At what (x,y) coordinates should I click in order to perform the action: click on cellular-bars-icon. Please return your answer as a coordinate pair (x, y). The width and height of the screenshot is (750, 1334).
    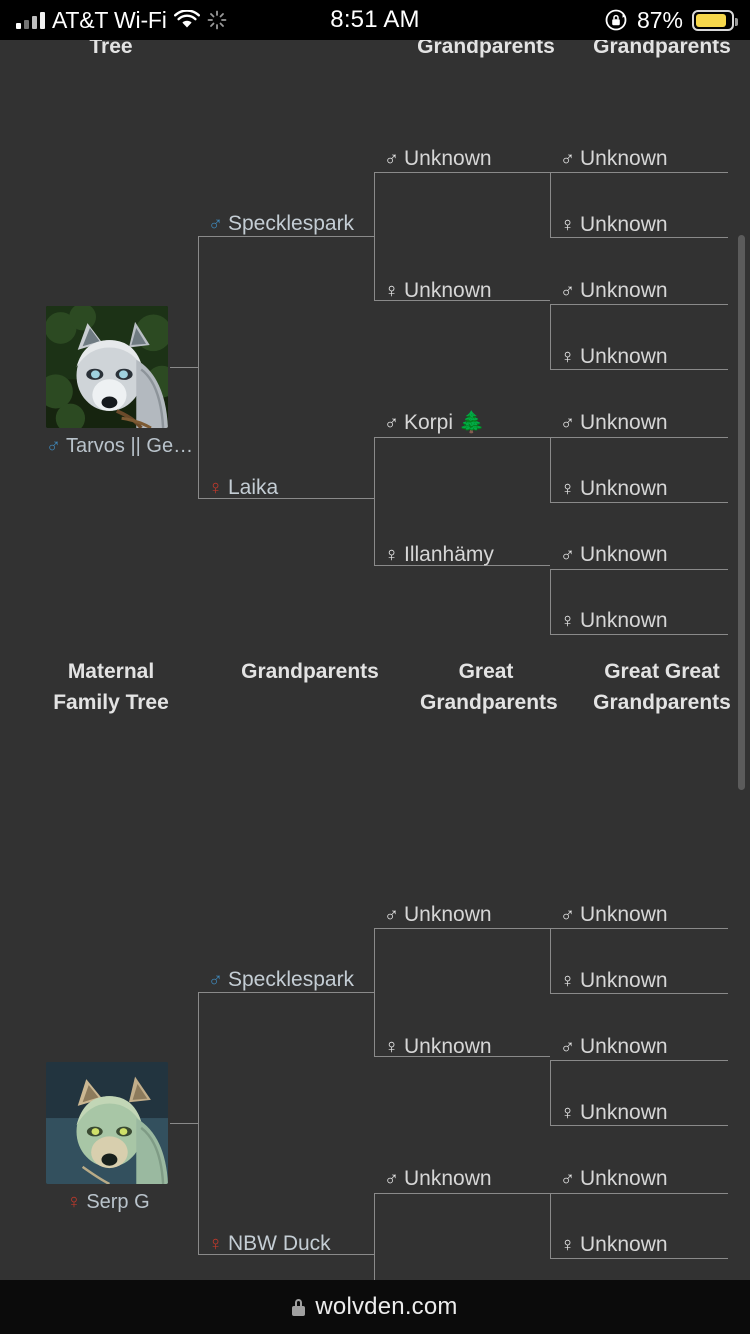
    Looking at the image, I should click on (30, 20).